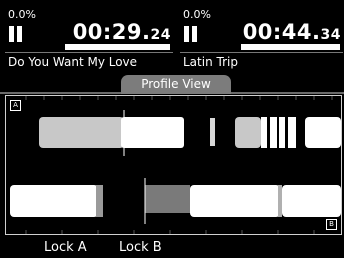 Image resolution: width=344 pixels, height=258 pixels. Describe the element at coordinates (190, 132) in the screenshot. I see `track-a-profile` at that location.